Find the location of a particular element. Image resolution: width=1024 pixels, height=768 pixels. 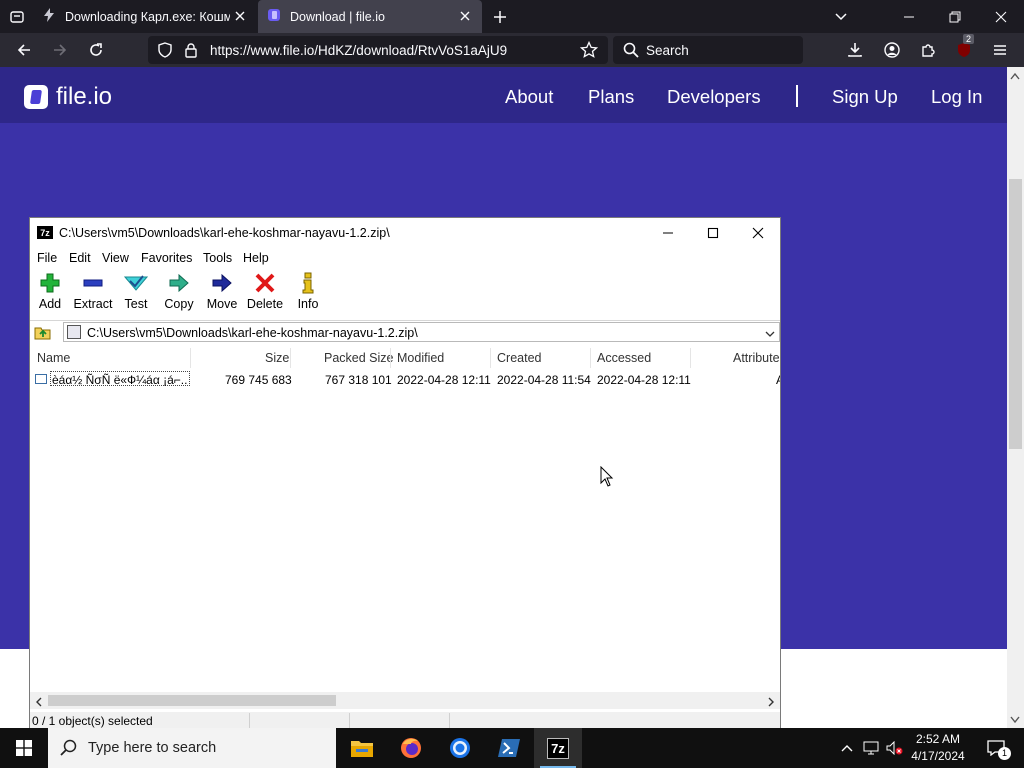

chrome-icon is located at coordinates (460, 748).